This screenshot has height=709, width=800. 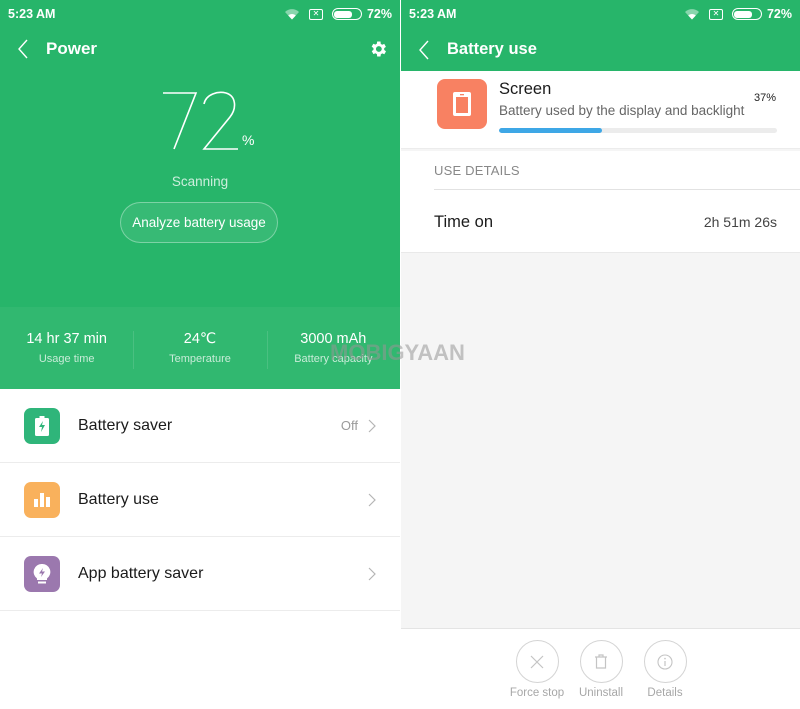 I want to click on usage-progress-fill, so click(x=550, y=130).